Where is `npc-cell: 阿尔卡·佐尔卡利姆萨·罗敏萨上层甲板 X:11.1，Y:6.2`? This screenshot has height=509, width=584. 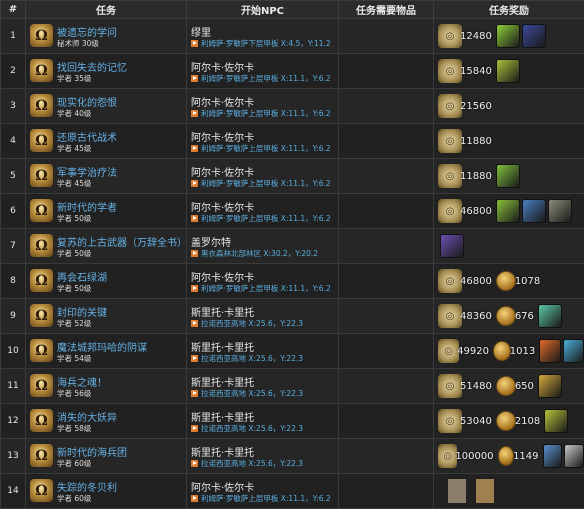 npc-cell: 阿尔卡·佐尔卡利姆萨·罗敏萨上层甲板 X:11.1，Y:6.2 is located at coordinates (263, 491).